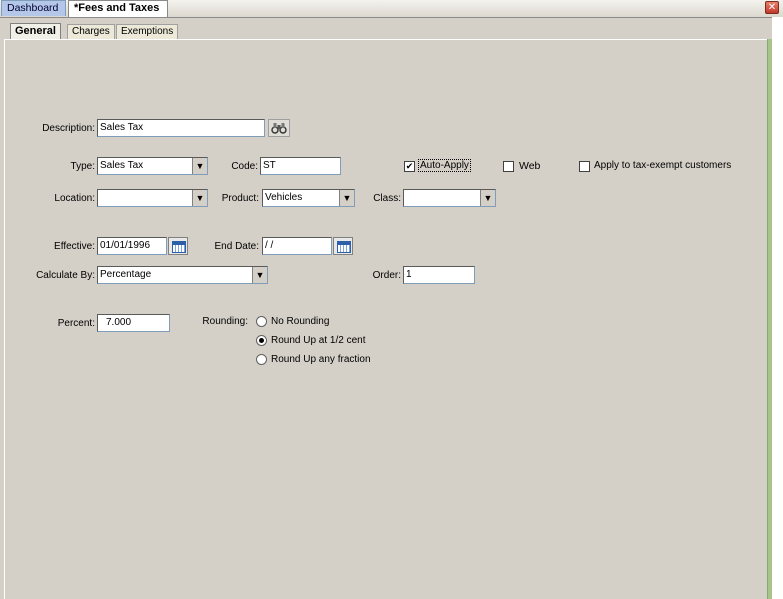 This screenshot has height=599, width=783. I want to click on web-label: Web, so click(529, 166).